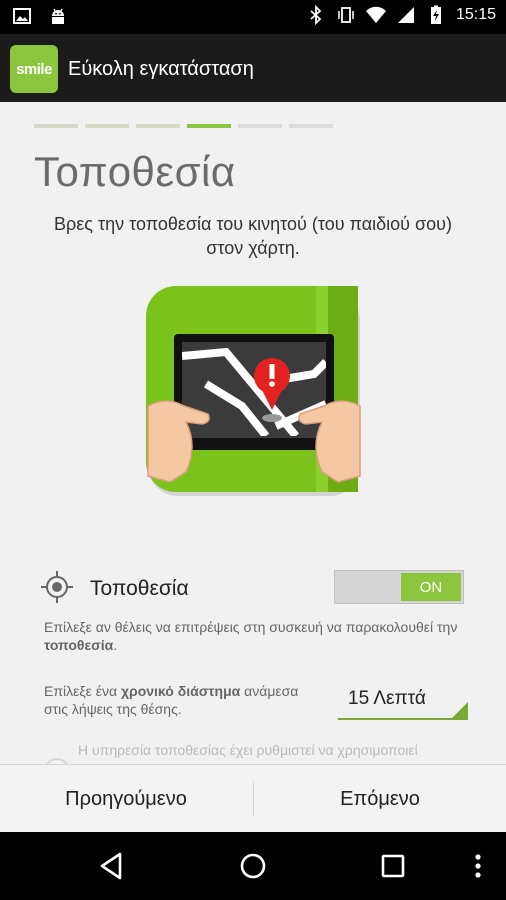  I want to click on home-icon, so click(253, 866).